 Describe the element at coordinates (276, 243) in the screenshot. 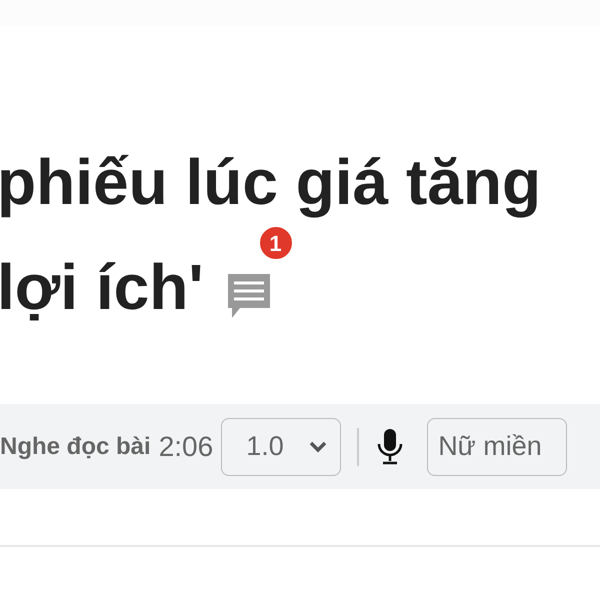

I see `comment-count-badge: 1` at that location.